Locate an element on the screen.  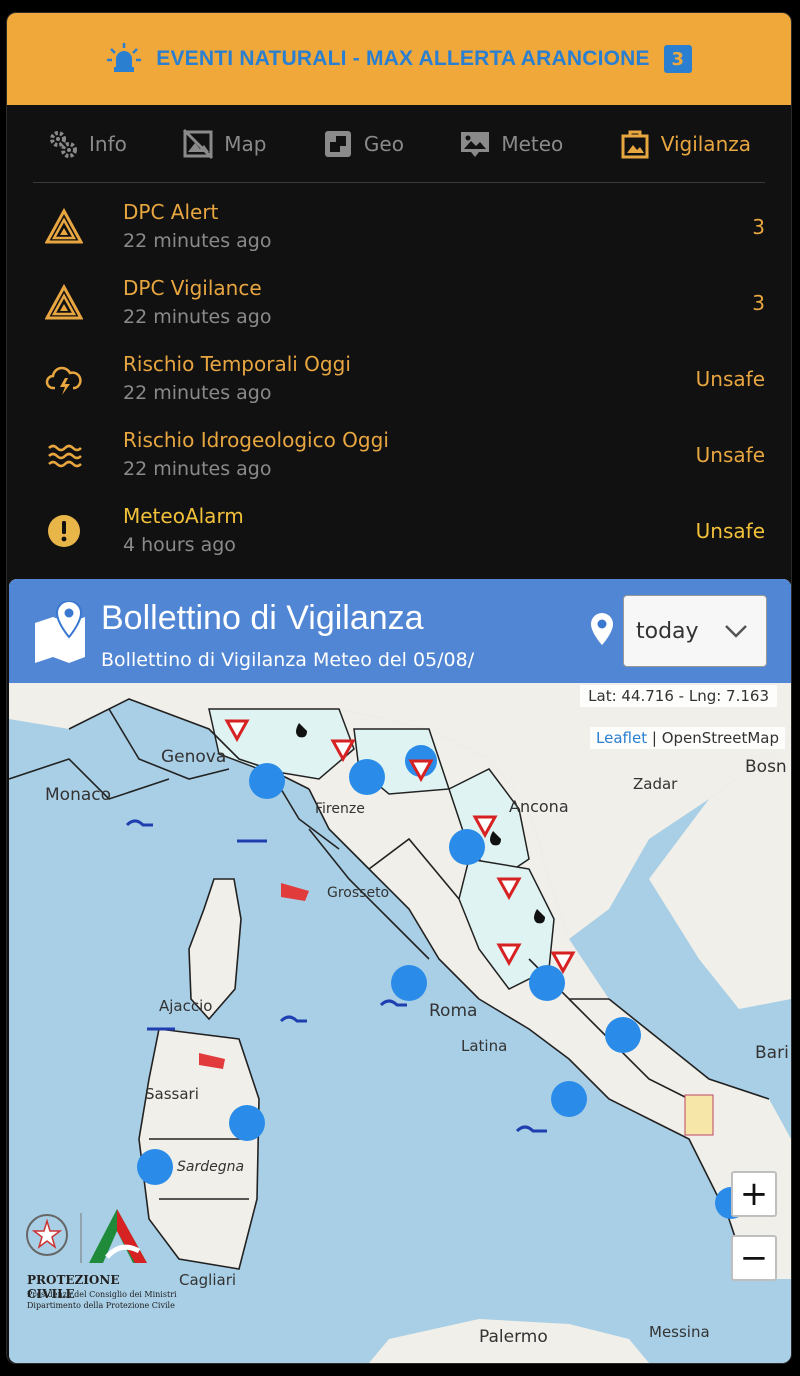
zoom-in-button: + is located at coordinates (754, 1194).